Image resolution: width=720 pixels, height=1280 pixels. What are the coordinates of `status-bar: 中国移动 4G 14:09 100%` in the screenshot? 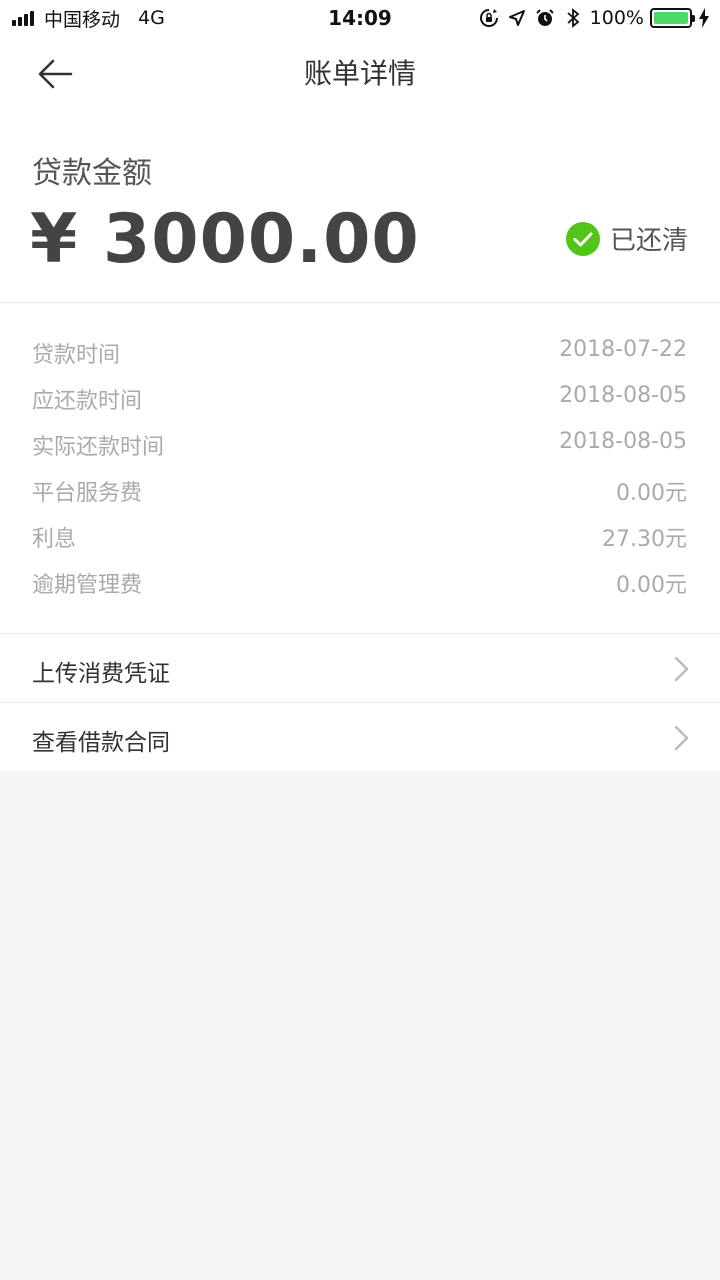 It's located at (360, 18).